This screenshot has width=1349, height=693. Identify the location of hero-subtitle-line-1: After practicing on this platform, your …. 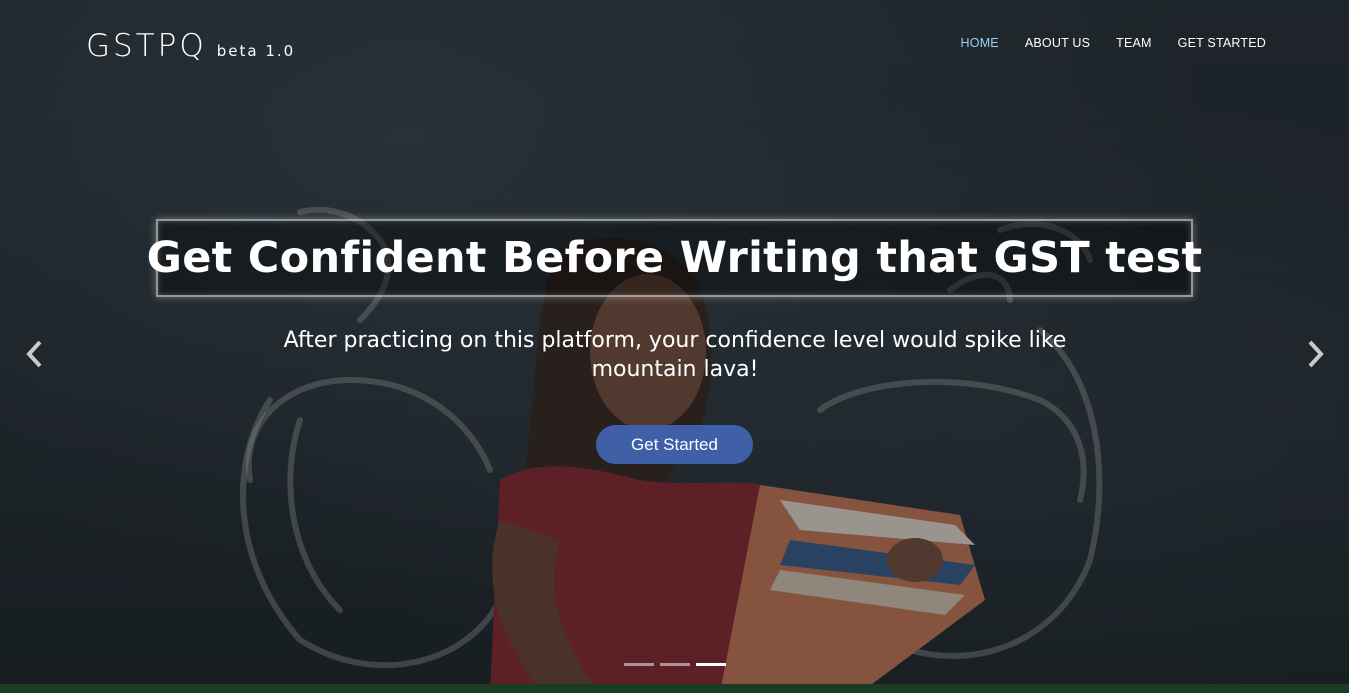
(675, 340).